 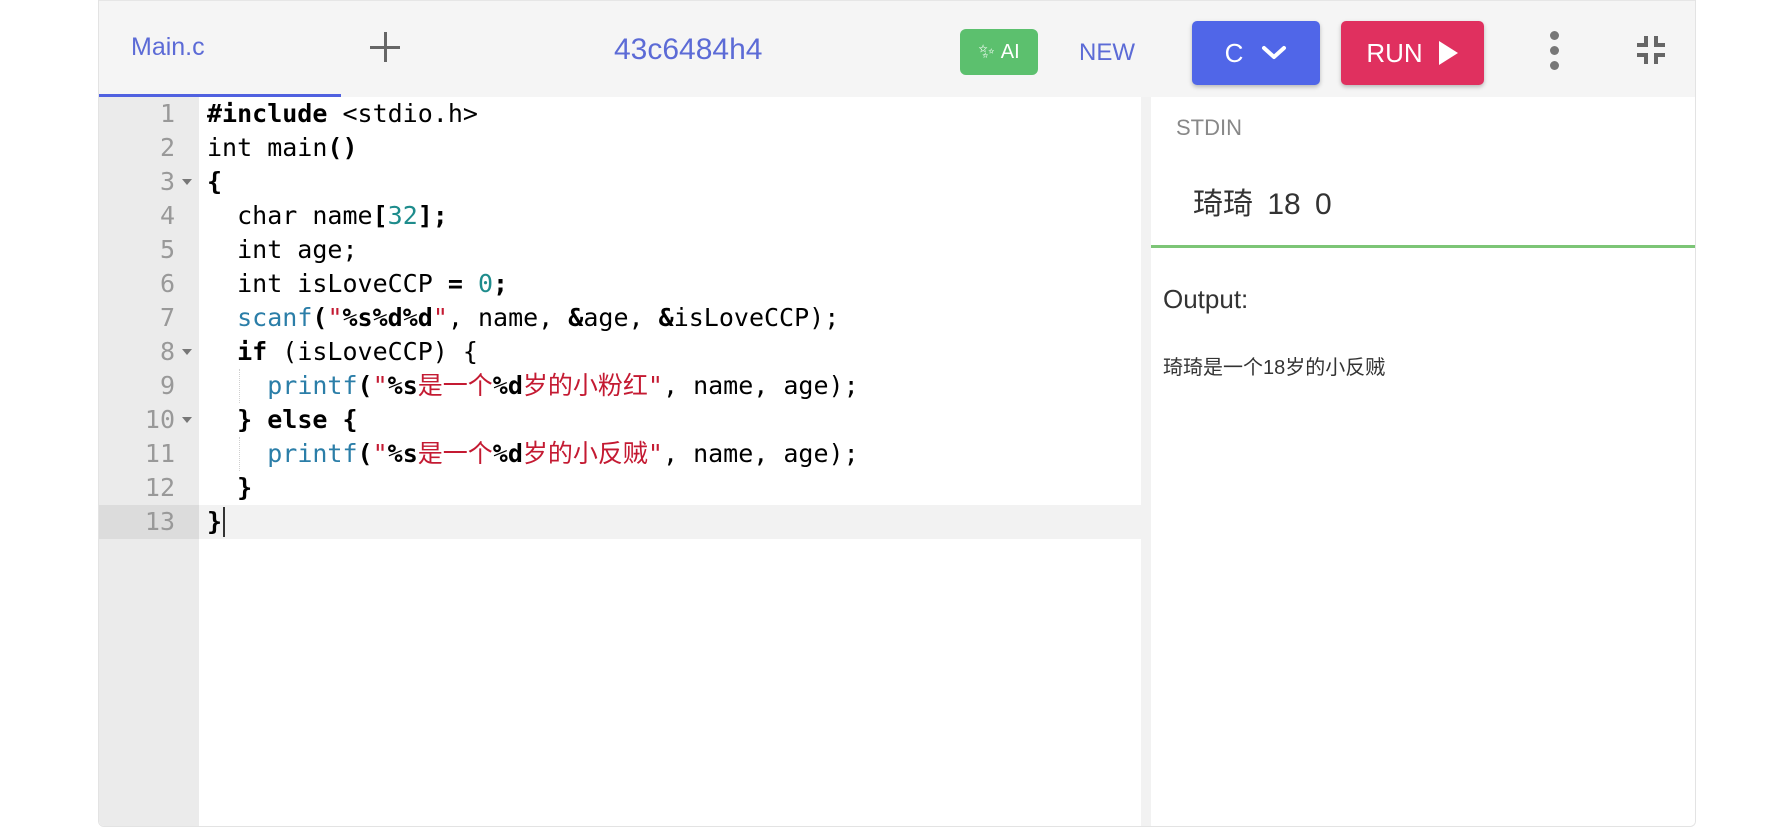 I want to click on run-button: RUN, so click(x=1412, y=53).